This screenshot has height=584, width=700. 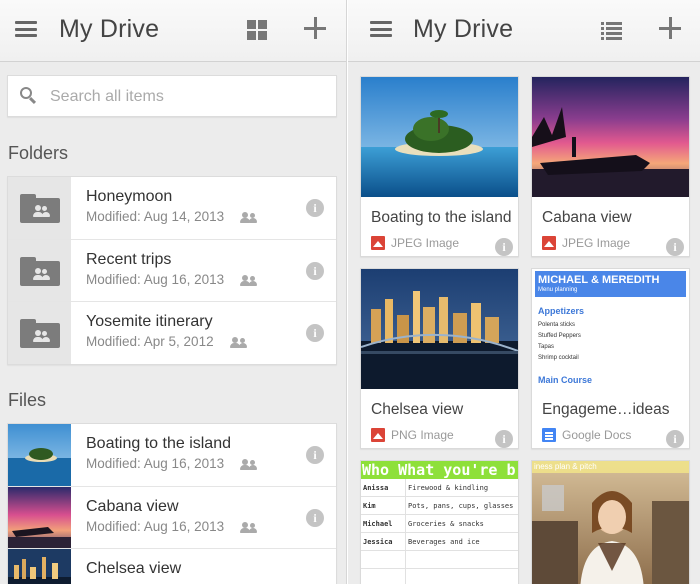 What do you see at coordinates (172, 517) in the screenshot?
I see `file-item-cabana: Cabana view Modified: Aug 16, 2013 i` at bounding box center [172, 517].